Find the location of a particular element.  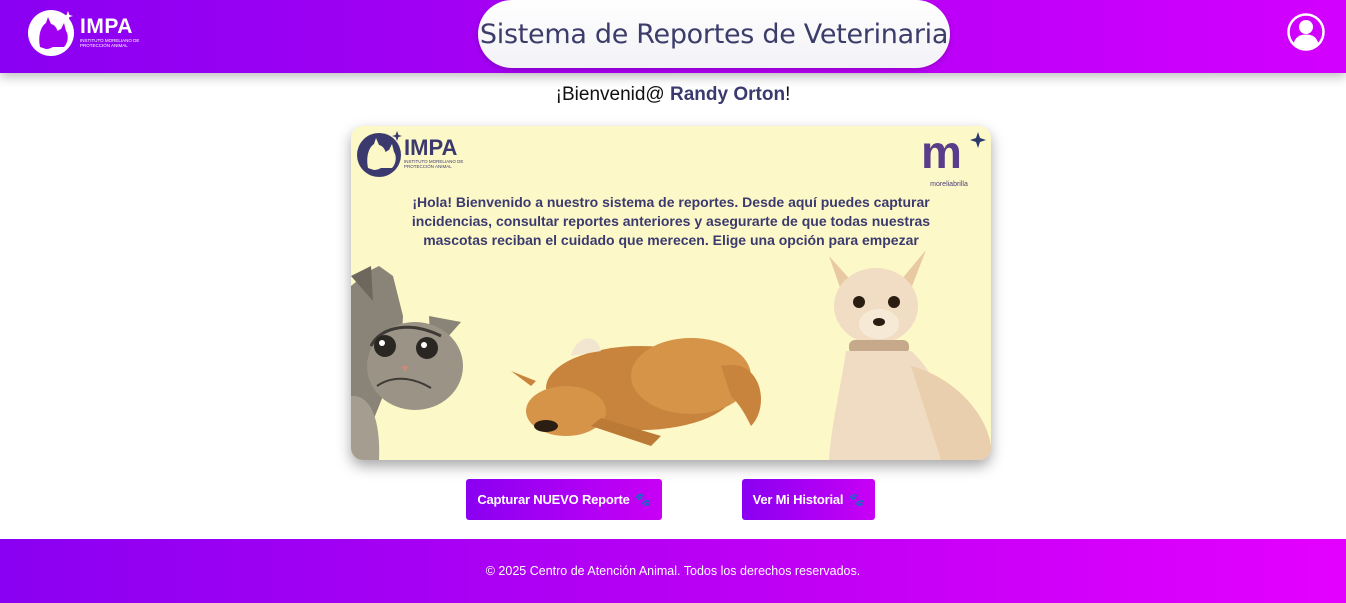

sleeping-dog-illustration is located at coordinates (636, 392).